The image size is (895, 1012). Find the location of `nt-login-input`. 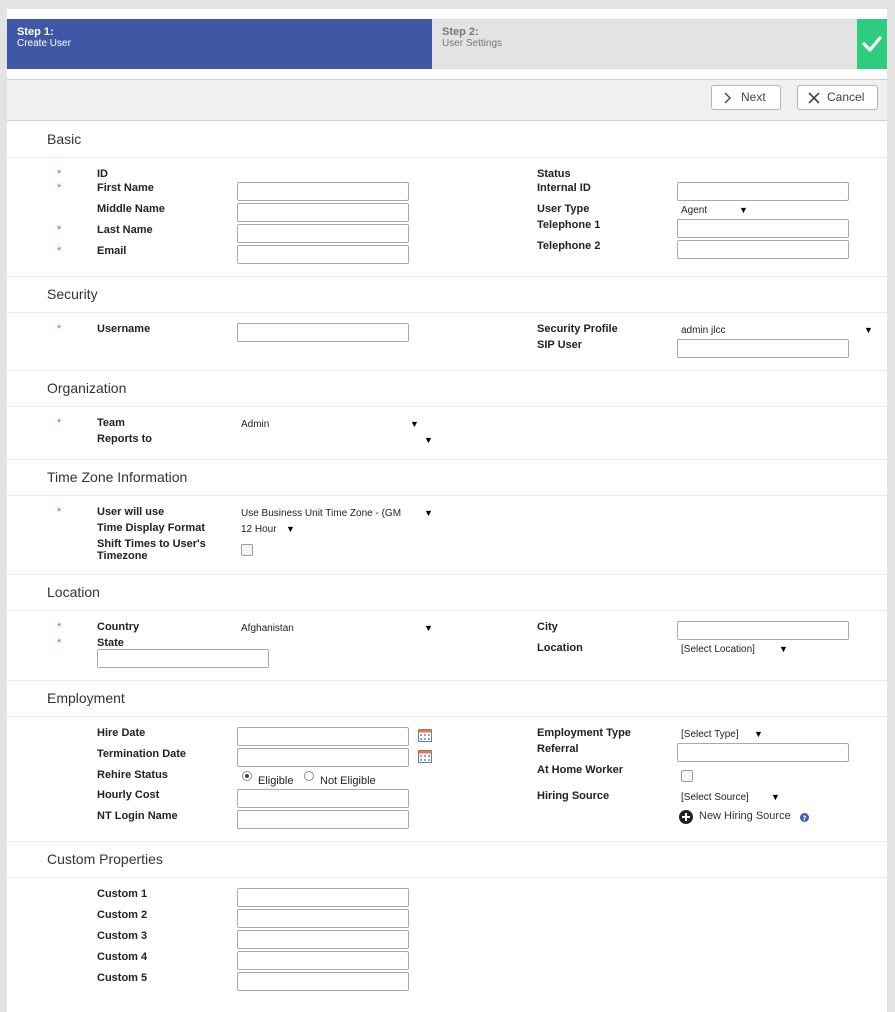

nt-login-input is located at coordinates (323, 819).